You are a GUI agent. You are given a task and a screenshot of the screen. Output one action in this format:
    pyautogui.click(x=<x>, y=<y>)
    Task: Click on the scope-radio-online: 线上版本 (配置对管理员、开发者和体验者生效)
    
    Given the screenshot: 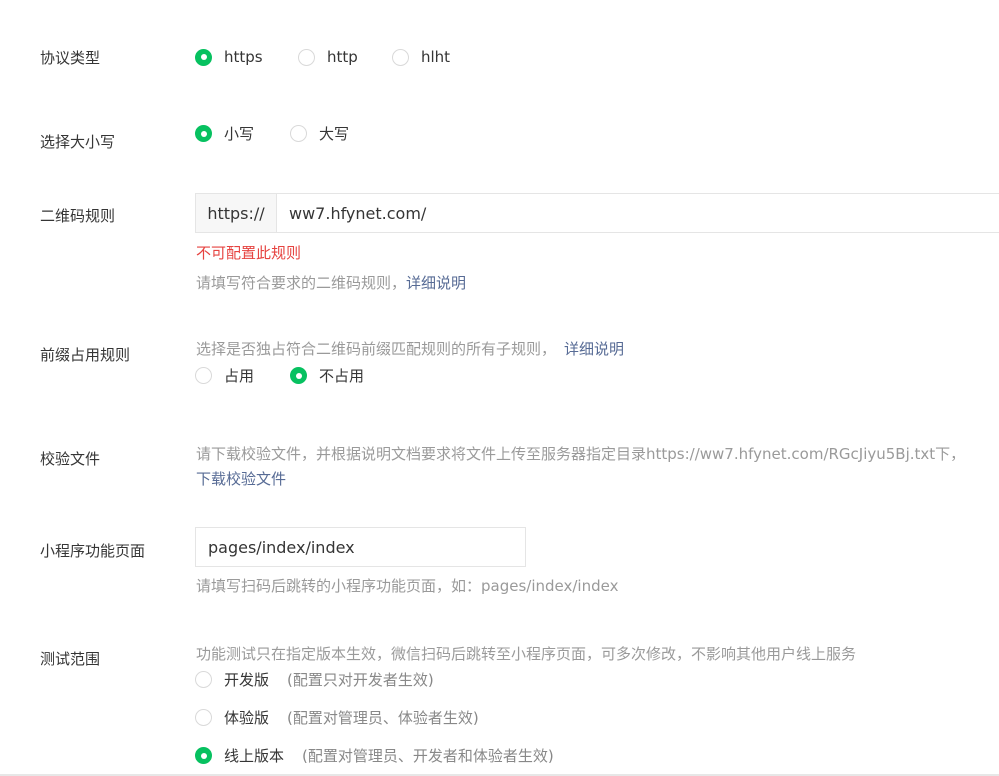 What is the action you would take?
    pyautogui.click(x=374, y=755)
    